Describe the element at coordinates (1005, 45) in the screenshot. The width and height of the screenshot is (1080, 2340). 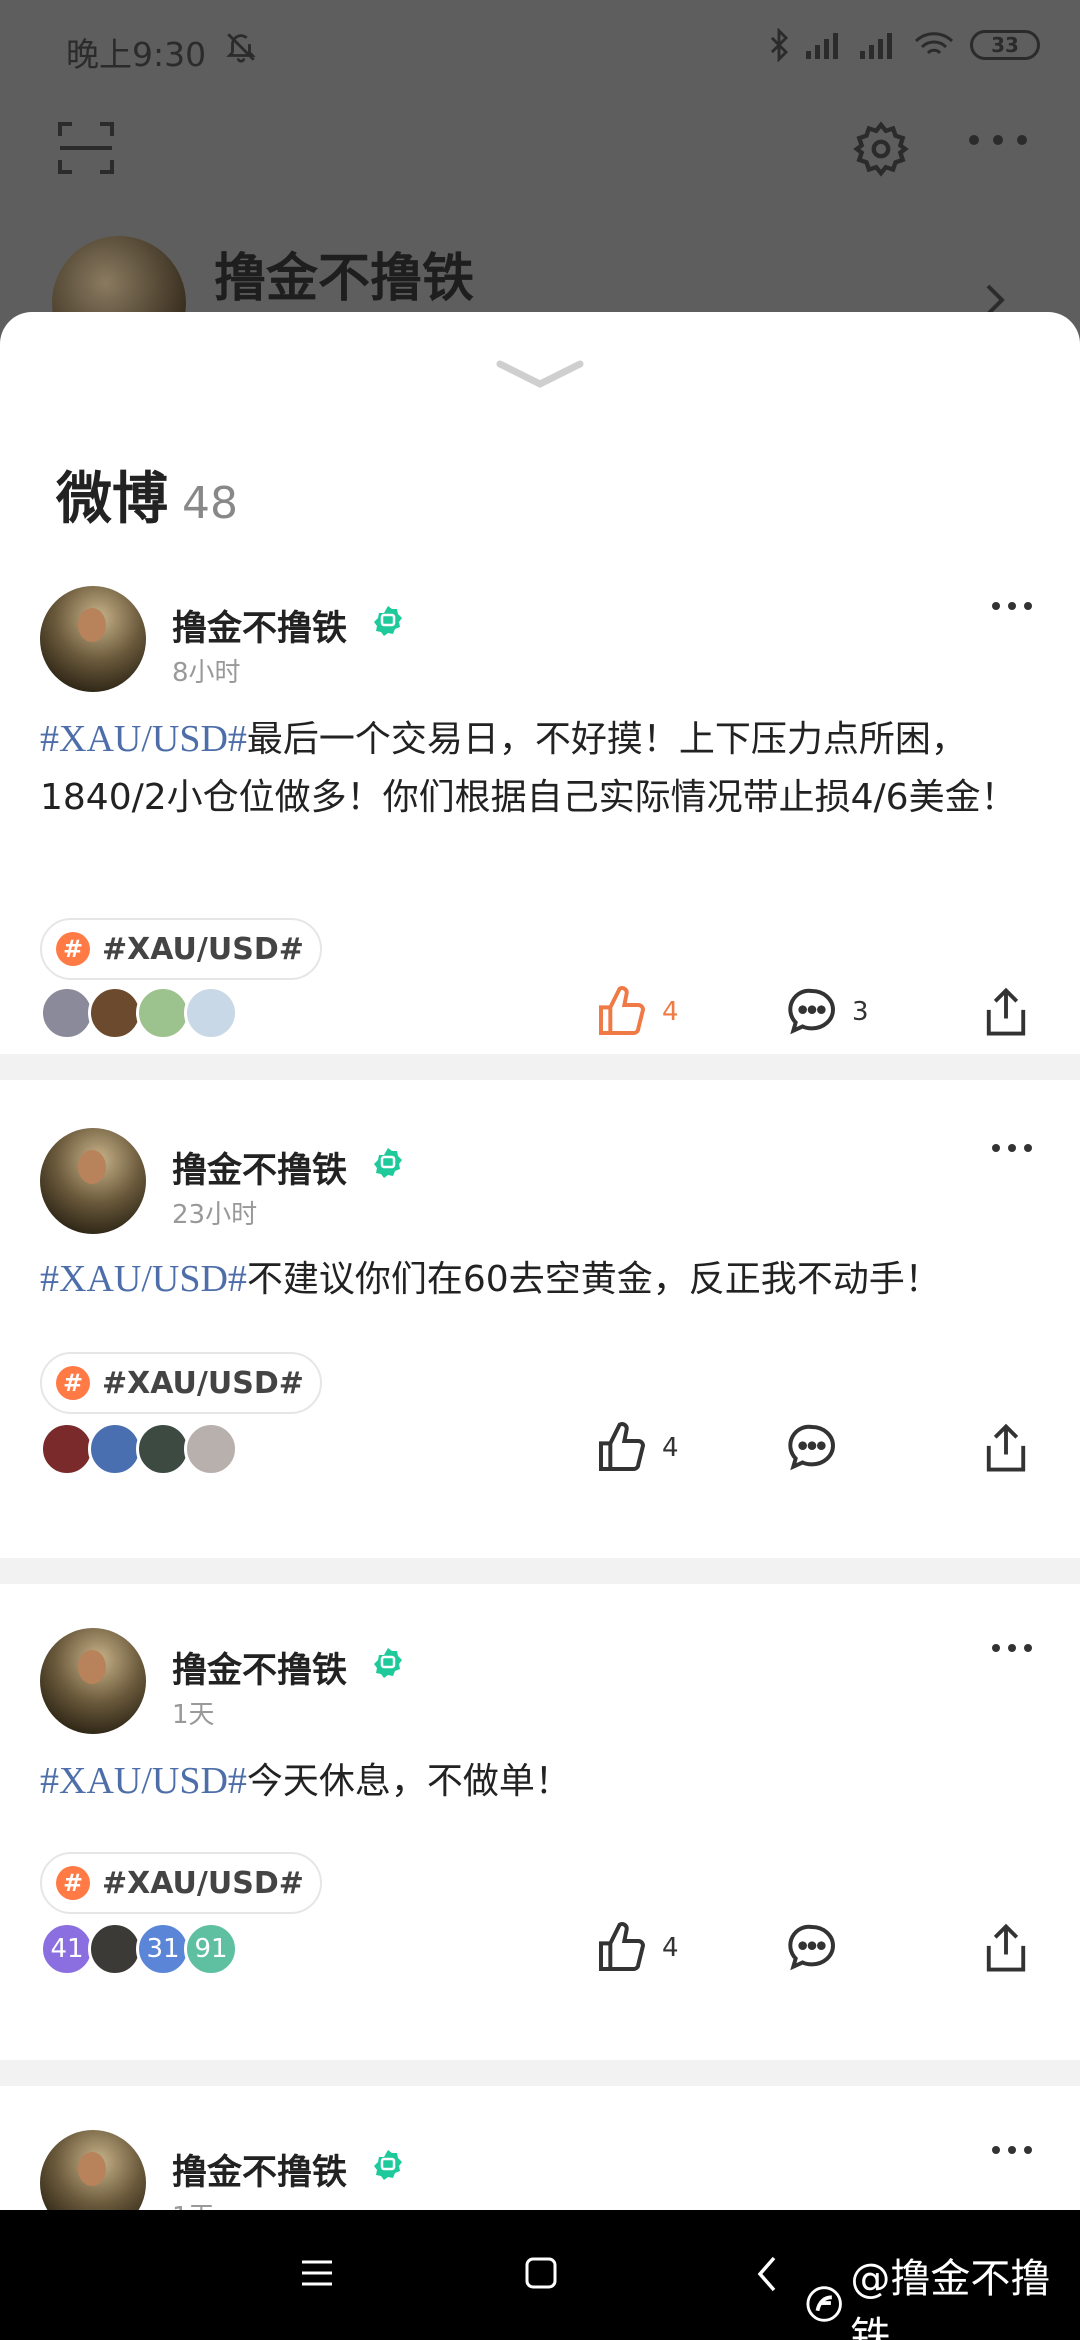
I see `battery-indicator: 33` at that location.